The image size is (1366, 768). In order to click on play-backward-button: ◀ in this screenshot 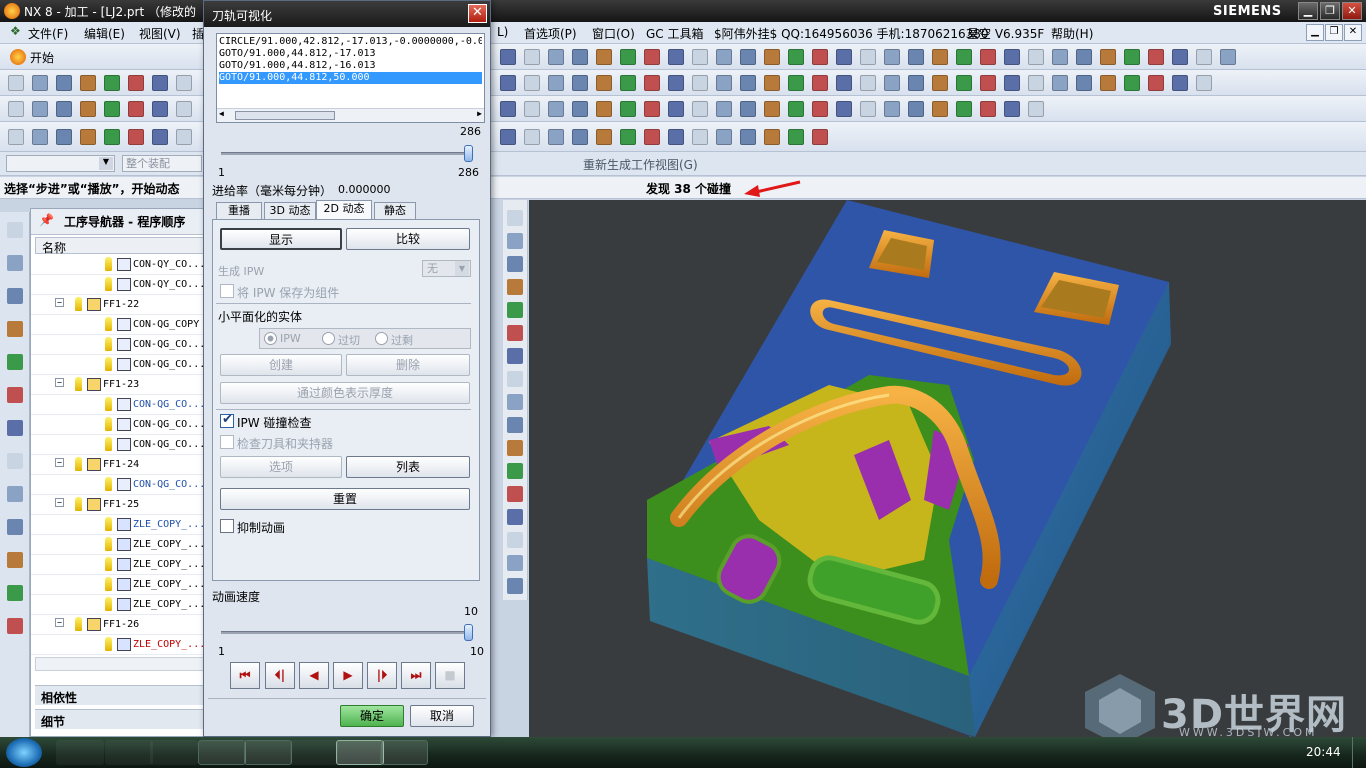, I will do `click(314, 675)`.